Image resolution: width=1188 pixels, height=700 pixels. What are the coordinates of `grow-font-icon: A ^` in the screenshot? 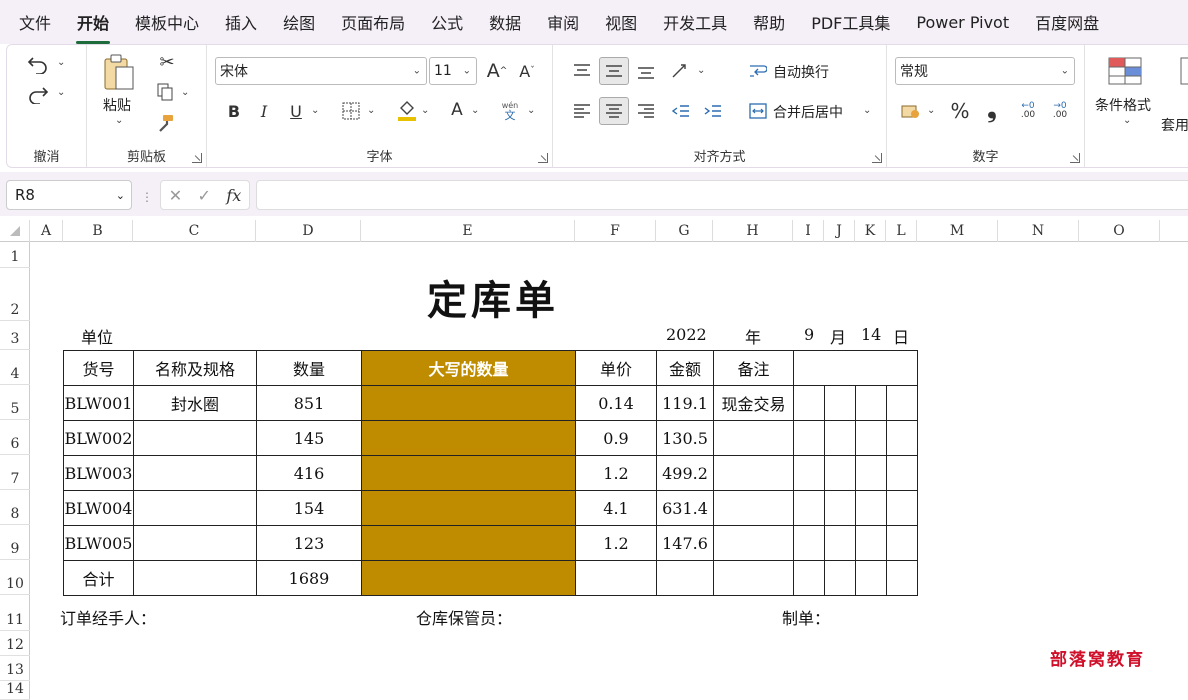 It's located at (497, 71).